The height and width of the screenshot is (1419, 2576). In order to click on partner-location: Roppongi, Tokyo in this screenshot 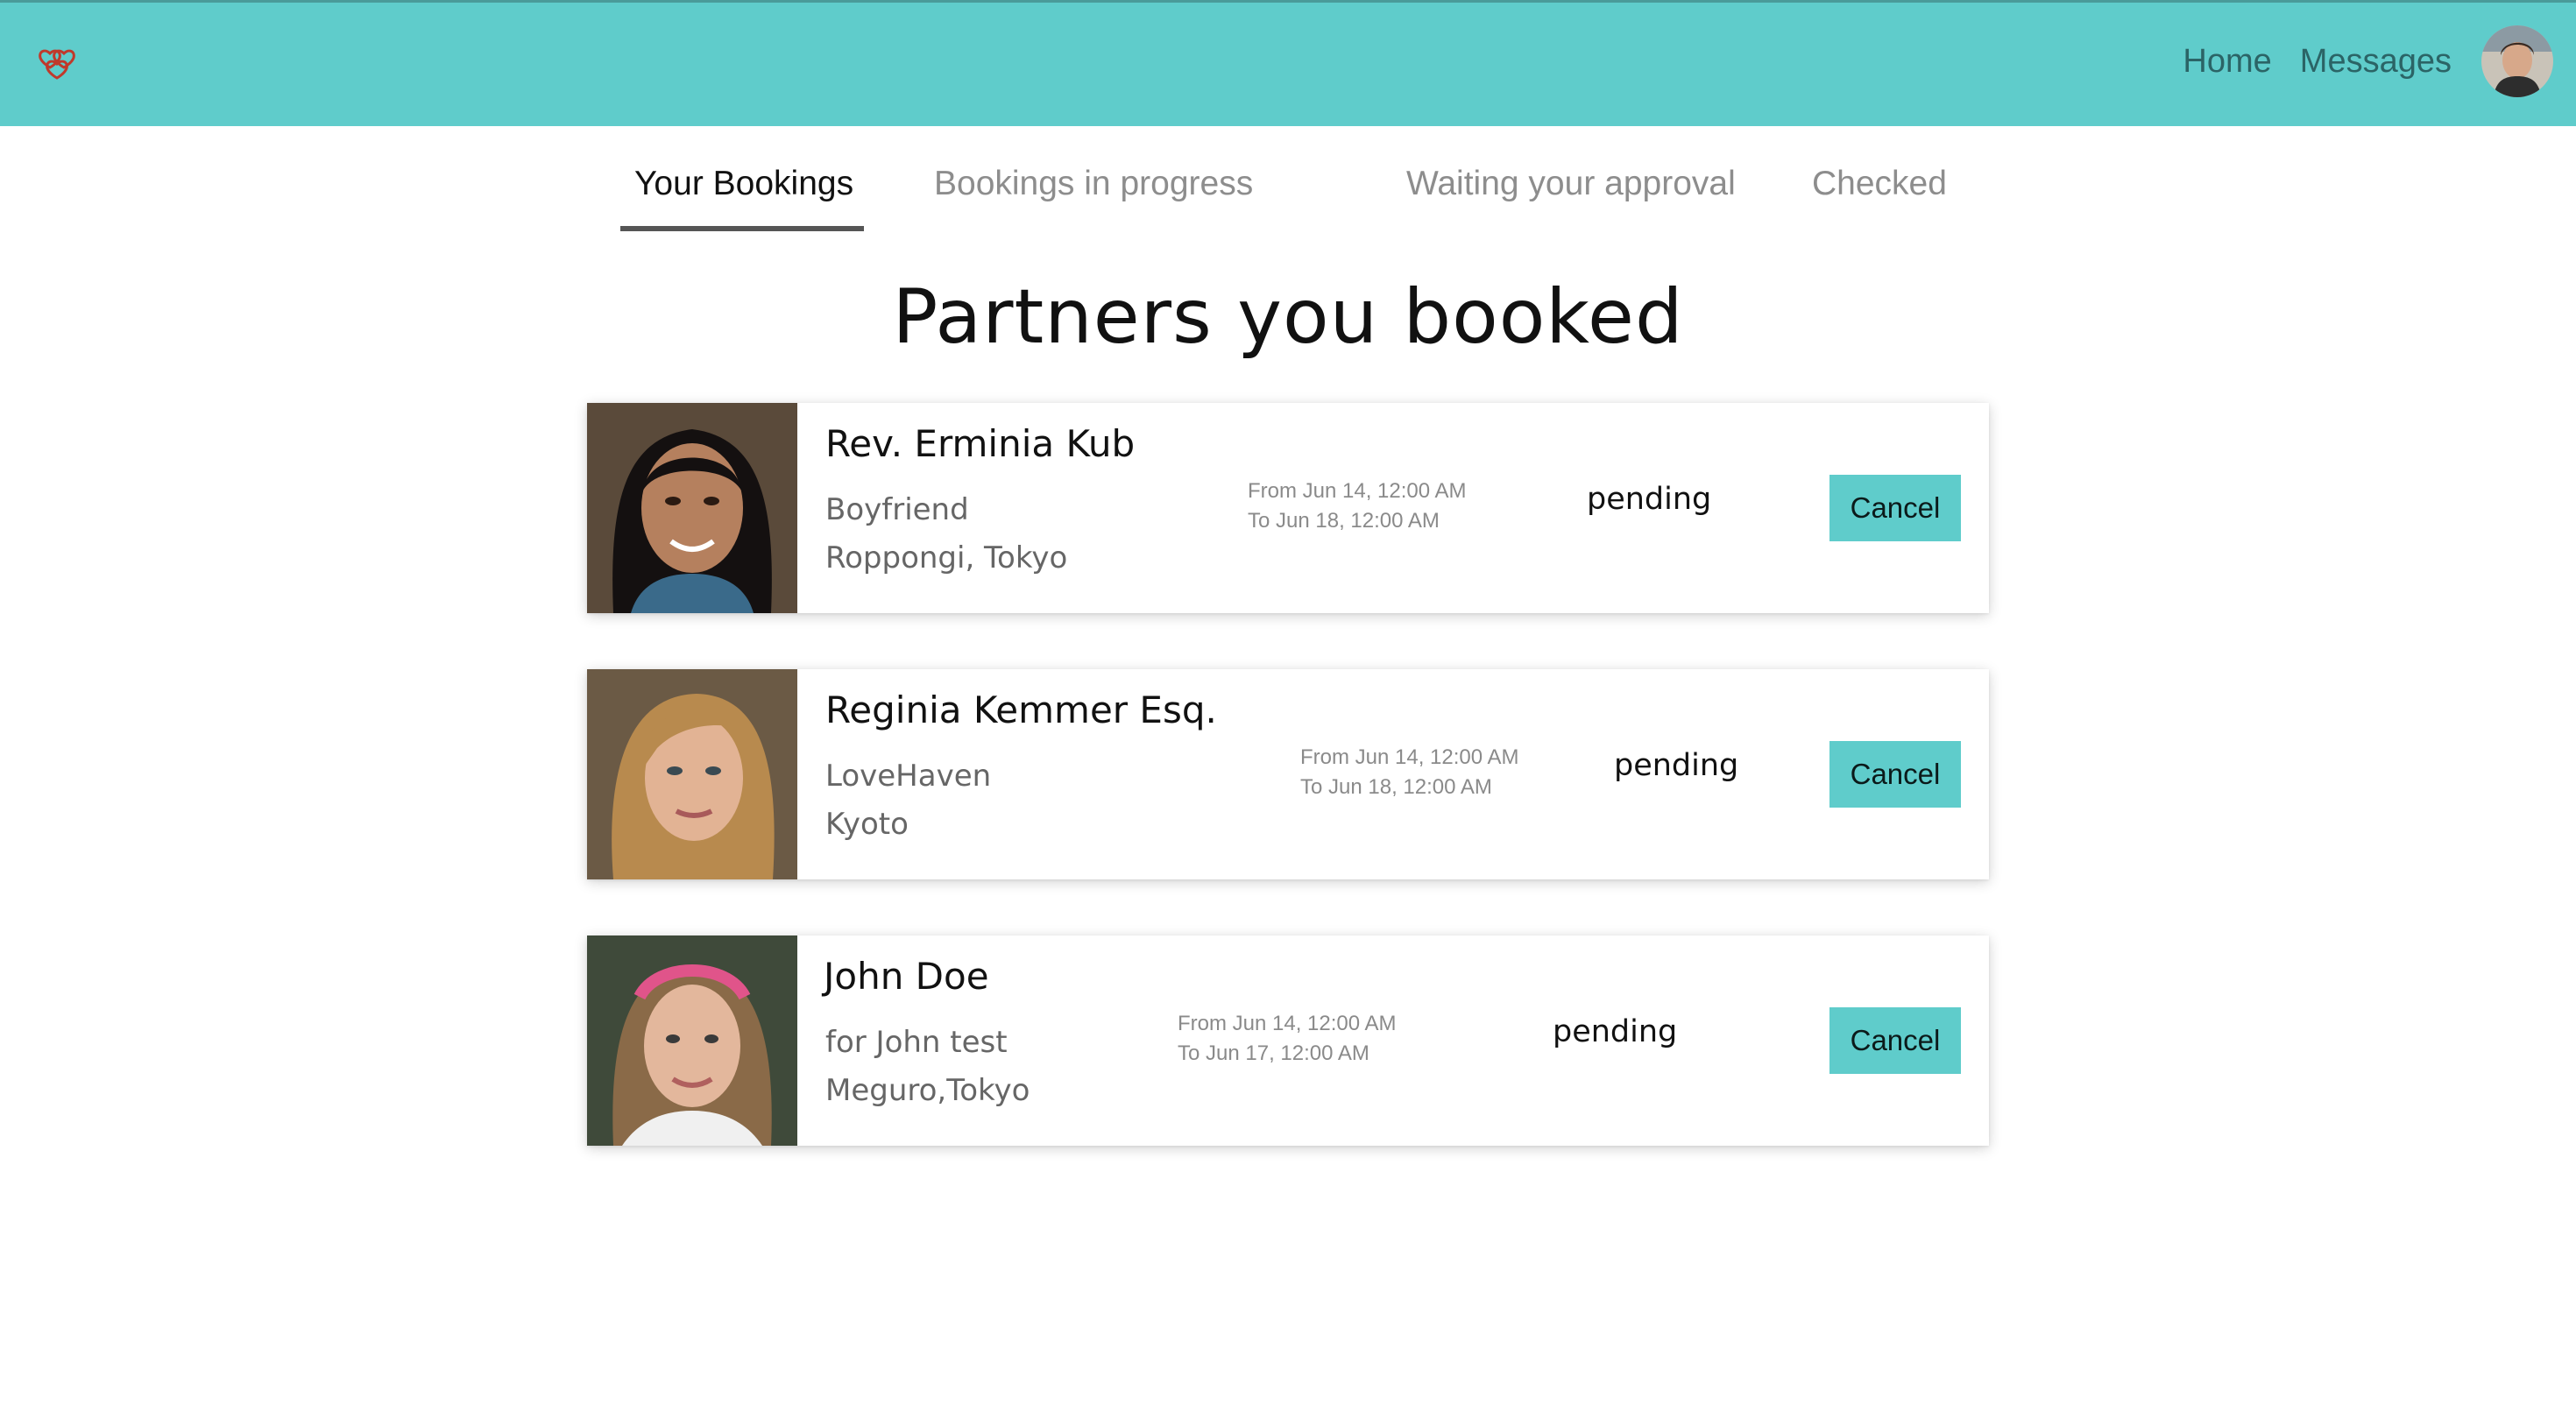, I will do `click(946, 557)`.